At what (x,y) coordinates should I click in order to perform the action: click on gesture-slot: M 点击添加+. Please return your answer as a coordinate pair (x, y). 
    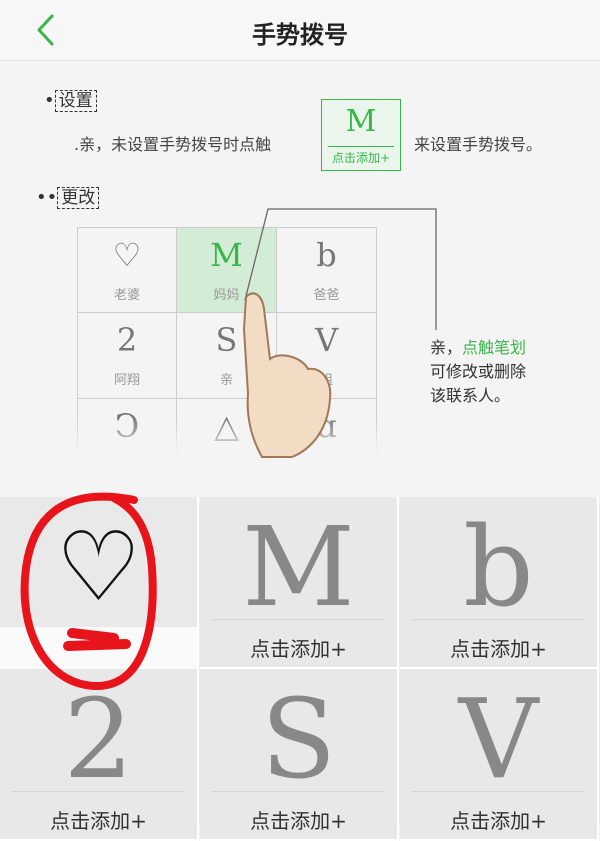
    Looking at the image, I should click on (299, 583).